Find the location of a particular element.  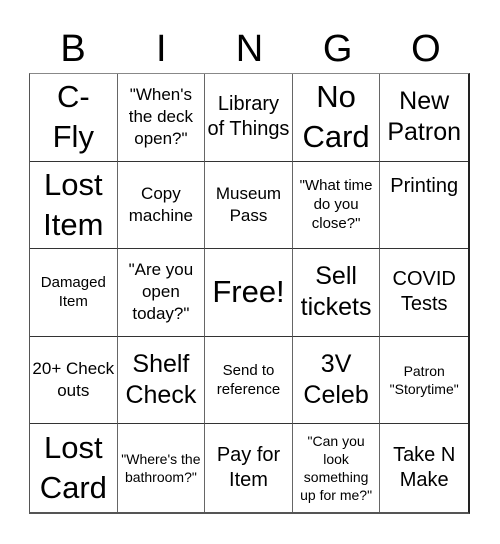

bingo-cell: New Patron is located at coordinates (424, 118).